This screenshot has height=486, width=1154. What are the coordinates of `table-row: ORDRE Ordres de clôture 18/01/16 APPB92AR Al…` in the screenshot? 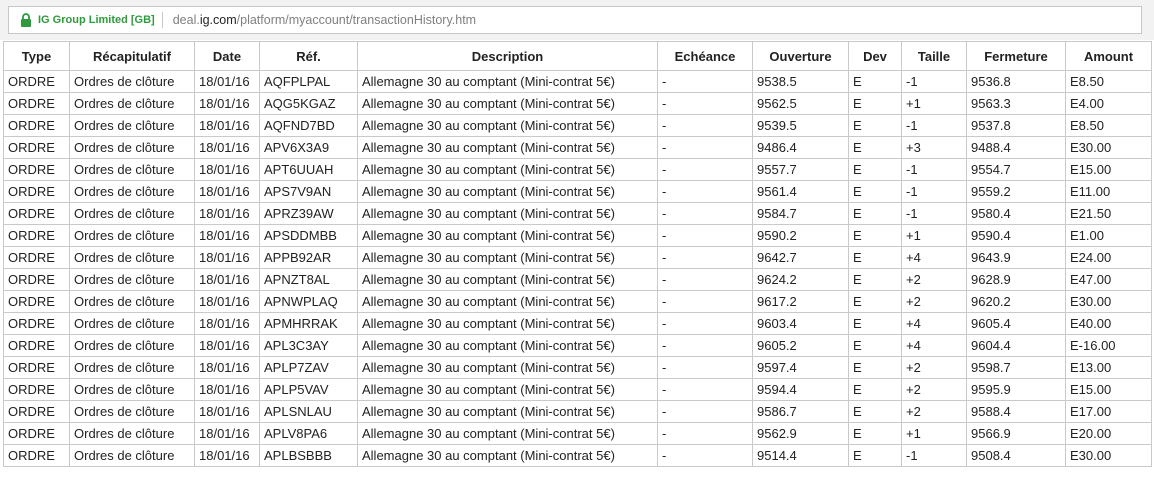 It's located at (577, 257).